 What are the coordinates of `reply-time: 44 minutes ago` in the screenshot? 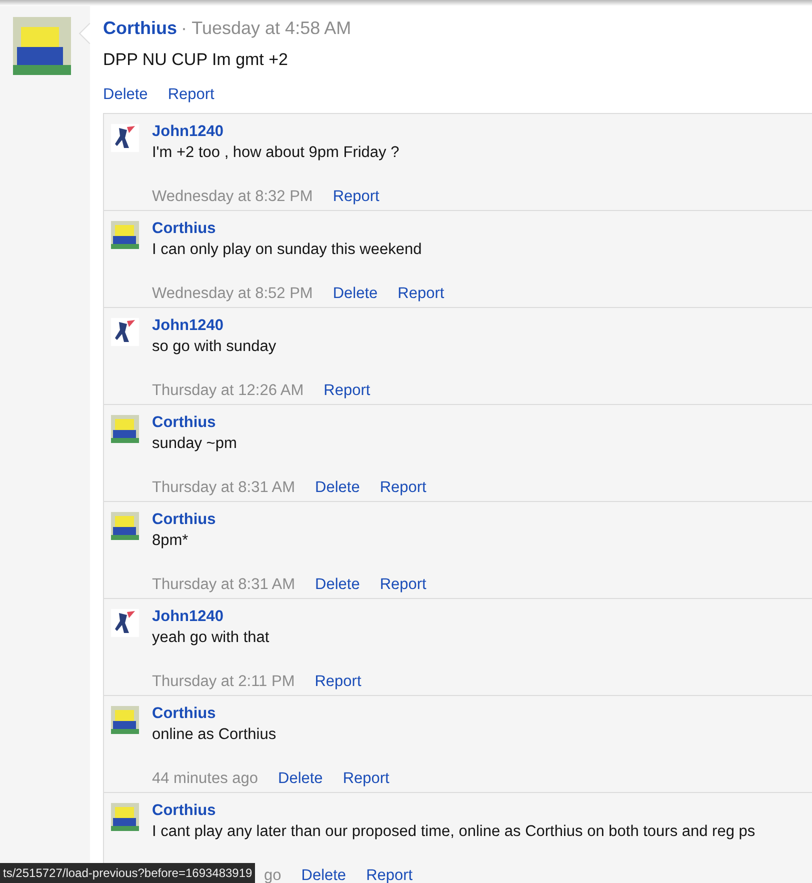 It's located at (205, 779).